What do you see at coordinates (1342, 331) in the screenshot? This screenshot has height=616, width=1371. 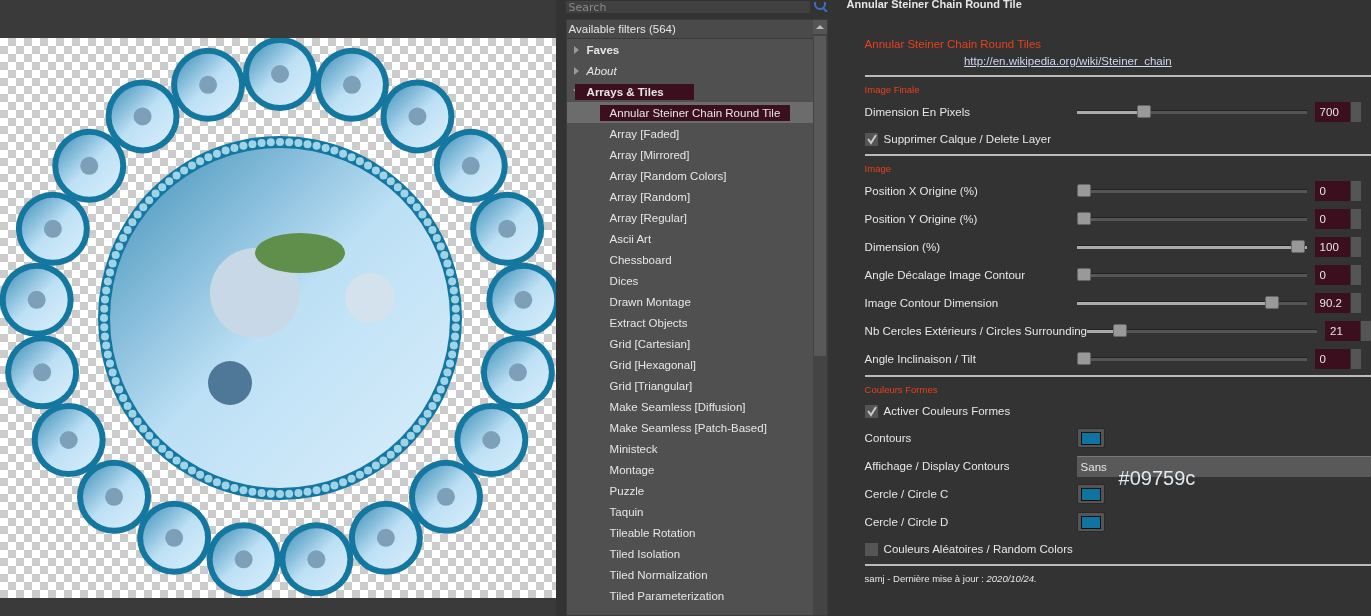 I see `value-field: 21` at bounding box center [1342, 331].